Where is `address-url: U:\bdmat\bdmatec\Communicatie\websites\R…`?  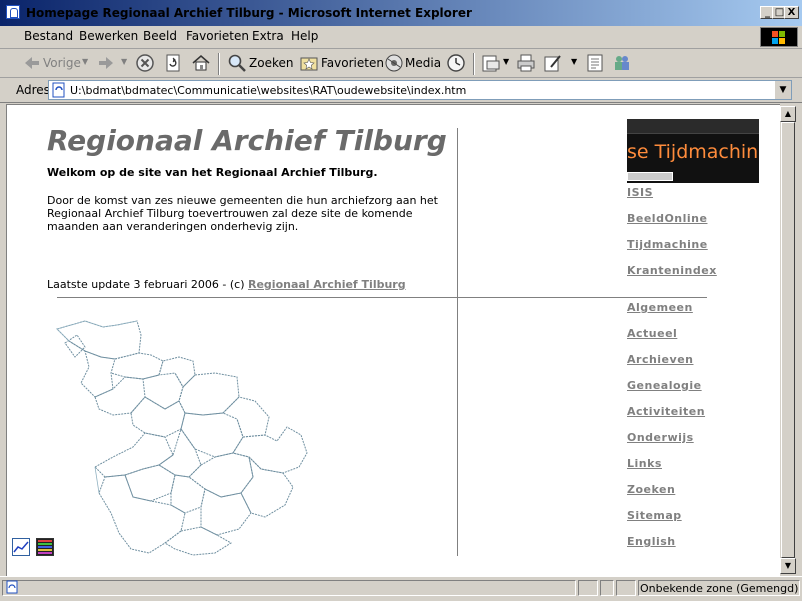
address-url: U:\bdmat\bdmatec\Communicatie\websites\R… is located at coordinates (268, 90).